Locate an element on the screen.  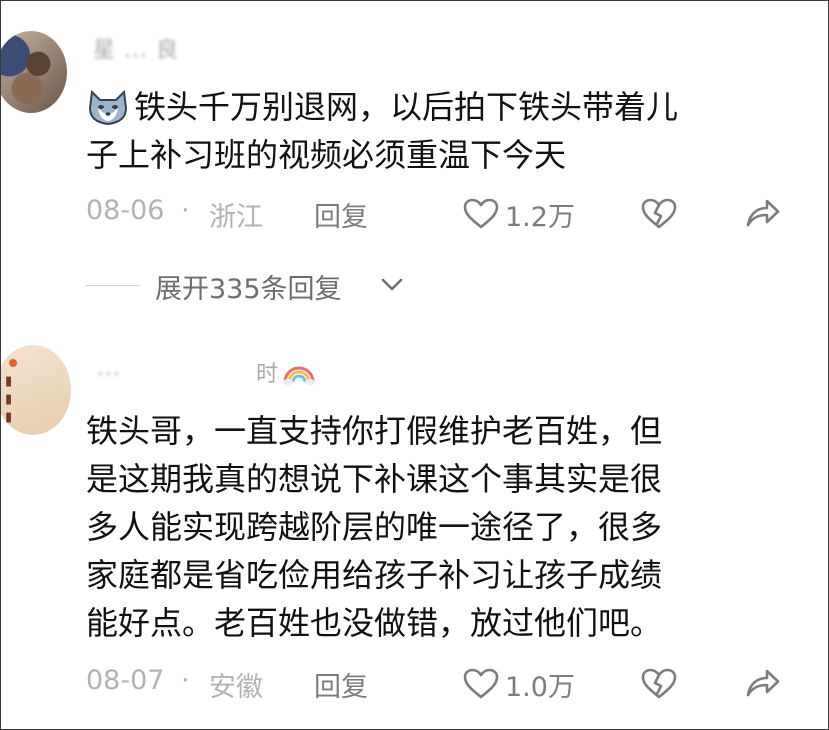
comment-text-line: 能好点。老百姓也没做错，放过他们吧。 is located at coordinates (374, 623).